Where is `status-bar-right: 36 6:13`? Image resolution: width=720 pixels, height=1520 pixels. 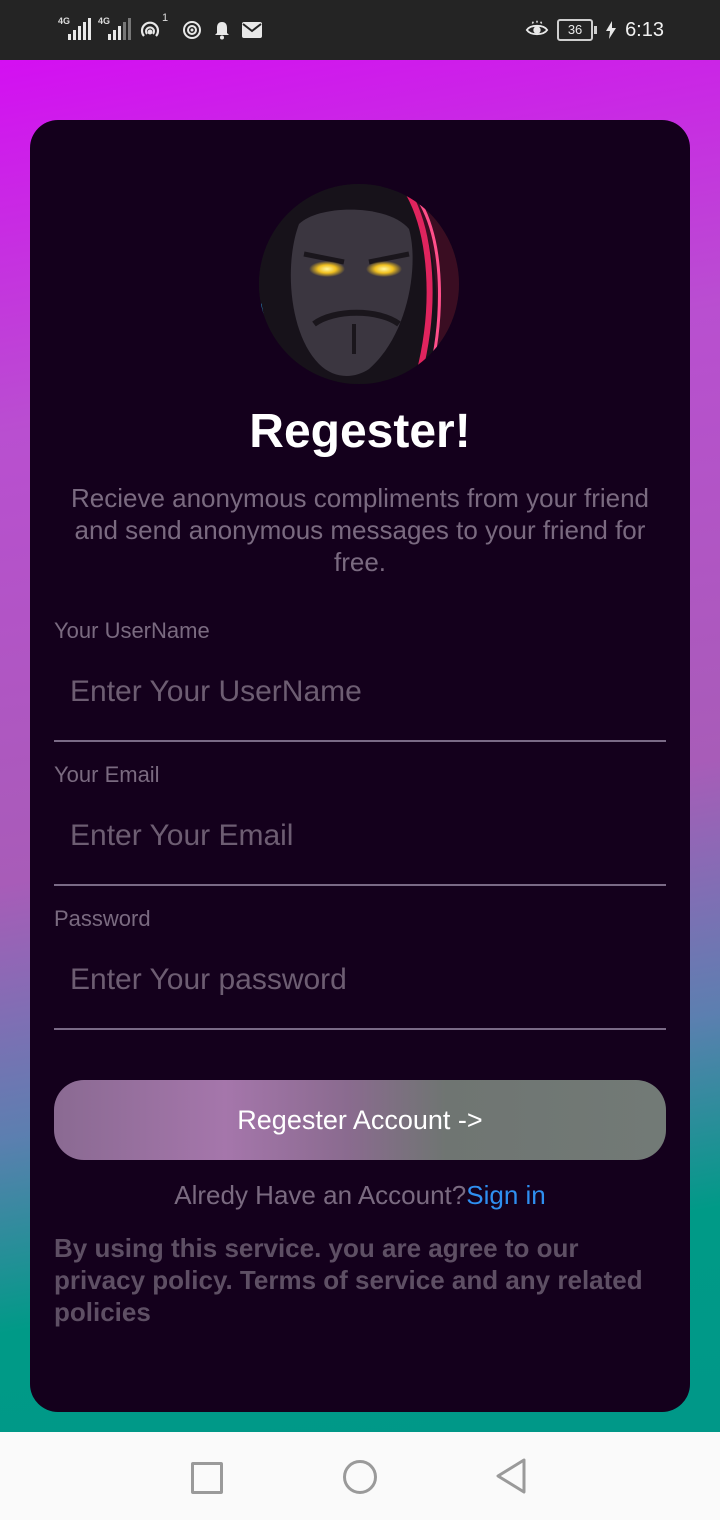
status-bar-right: 36 6:13 is located at coordinates (594, 30).